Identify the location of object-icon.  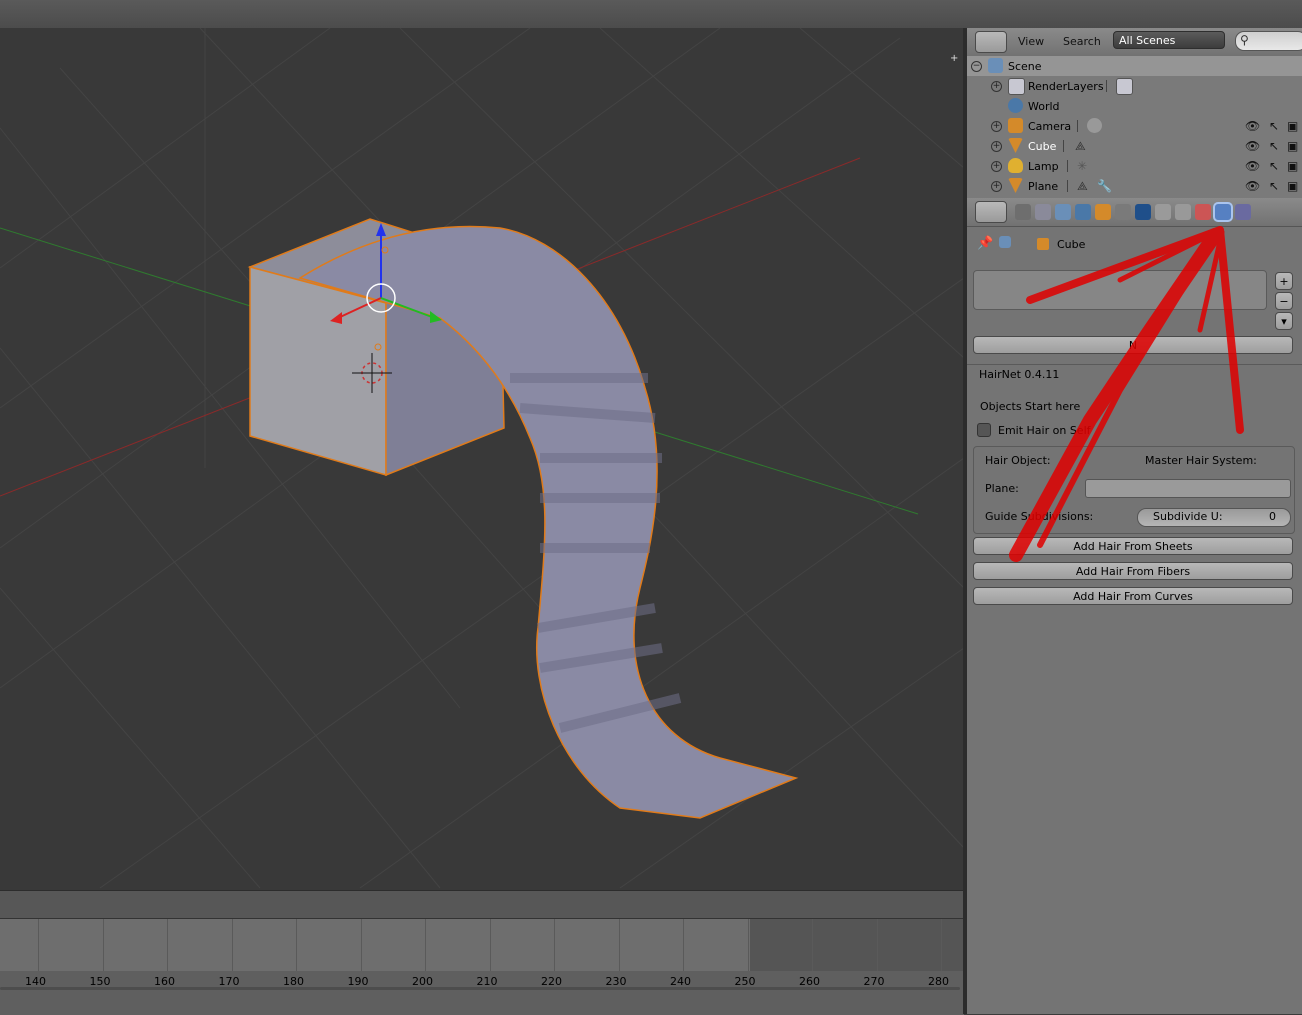
(1043, 244).